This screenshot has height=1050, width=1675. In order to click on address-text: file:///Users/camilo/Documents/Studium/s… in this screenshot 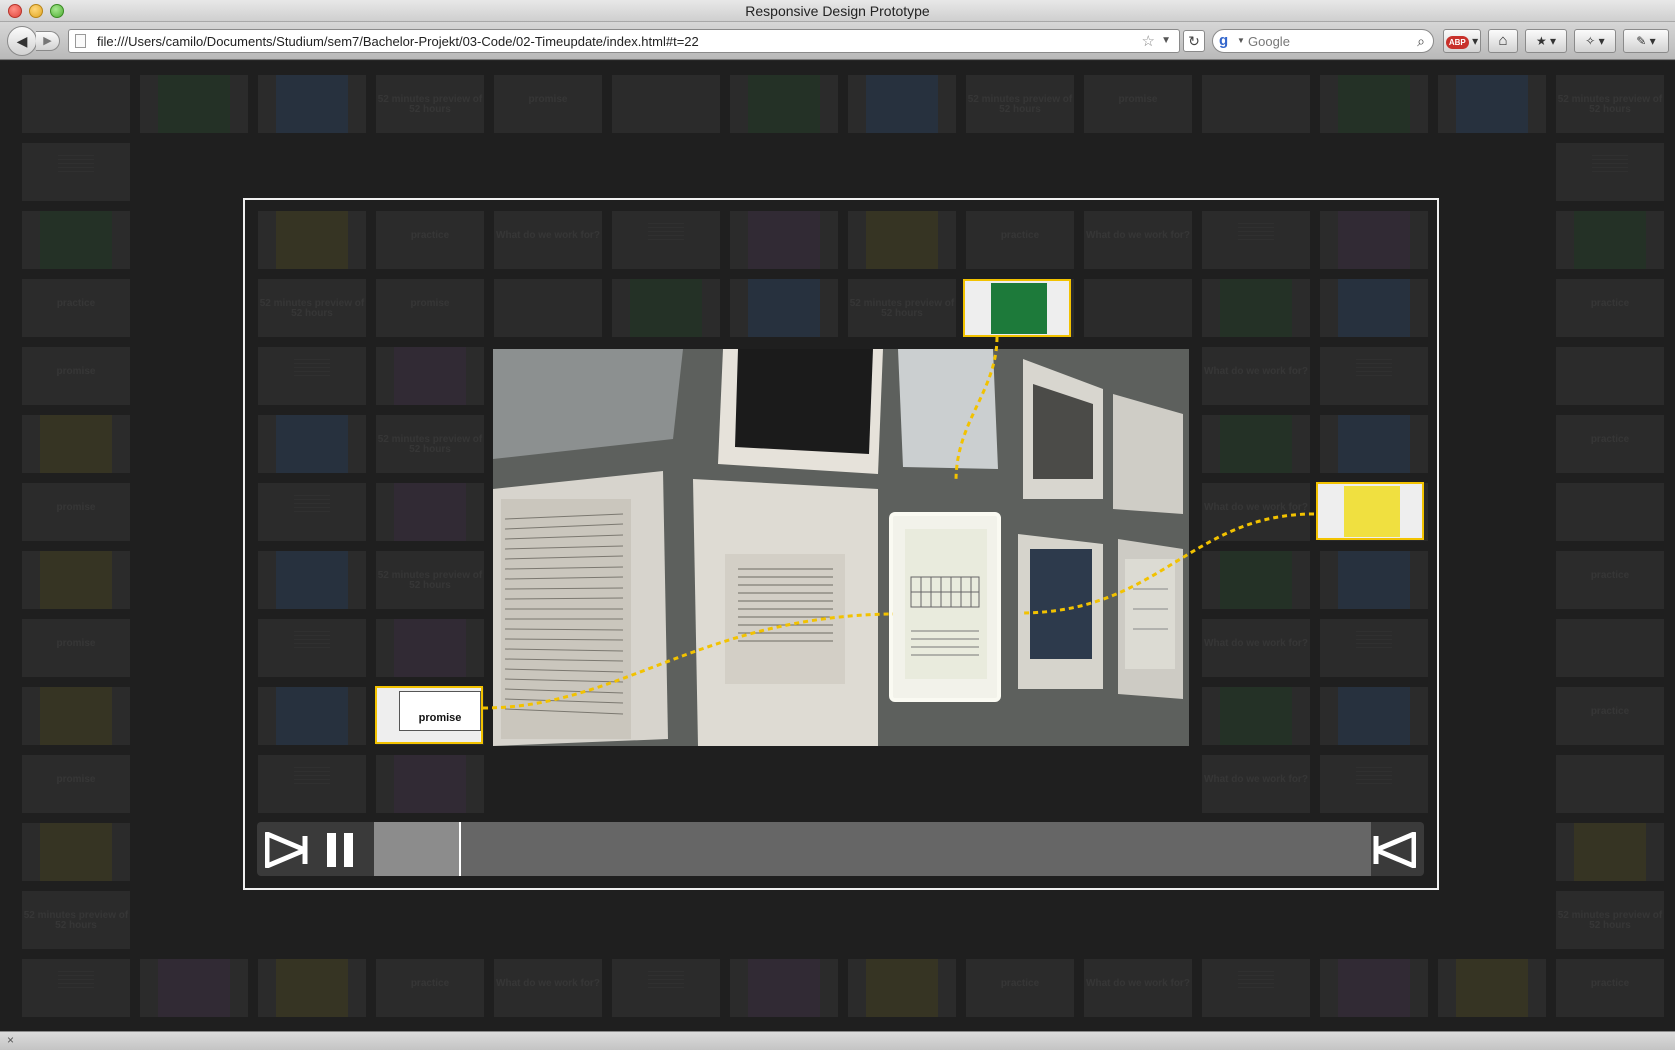, I will do `click(398, 41)`.